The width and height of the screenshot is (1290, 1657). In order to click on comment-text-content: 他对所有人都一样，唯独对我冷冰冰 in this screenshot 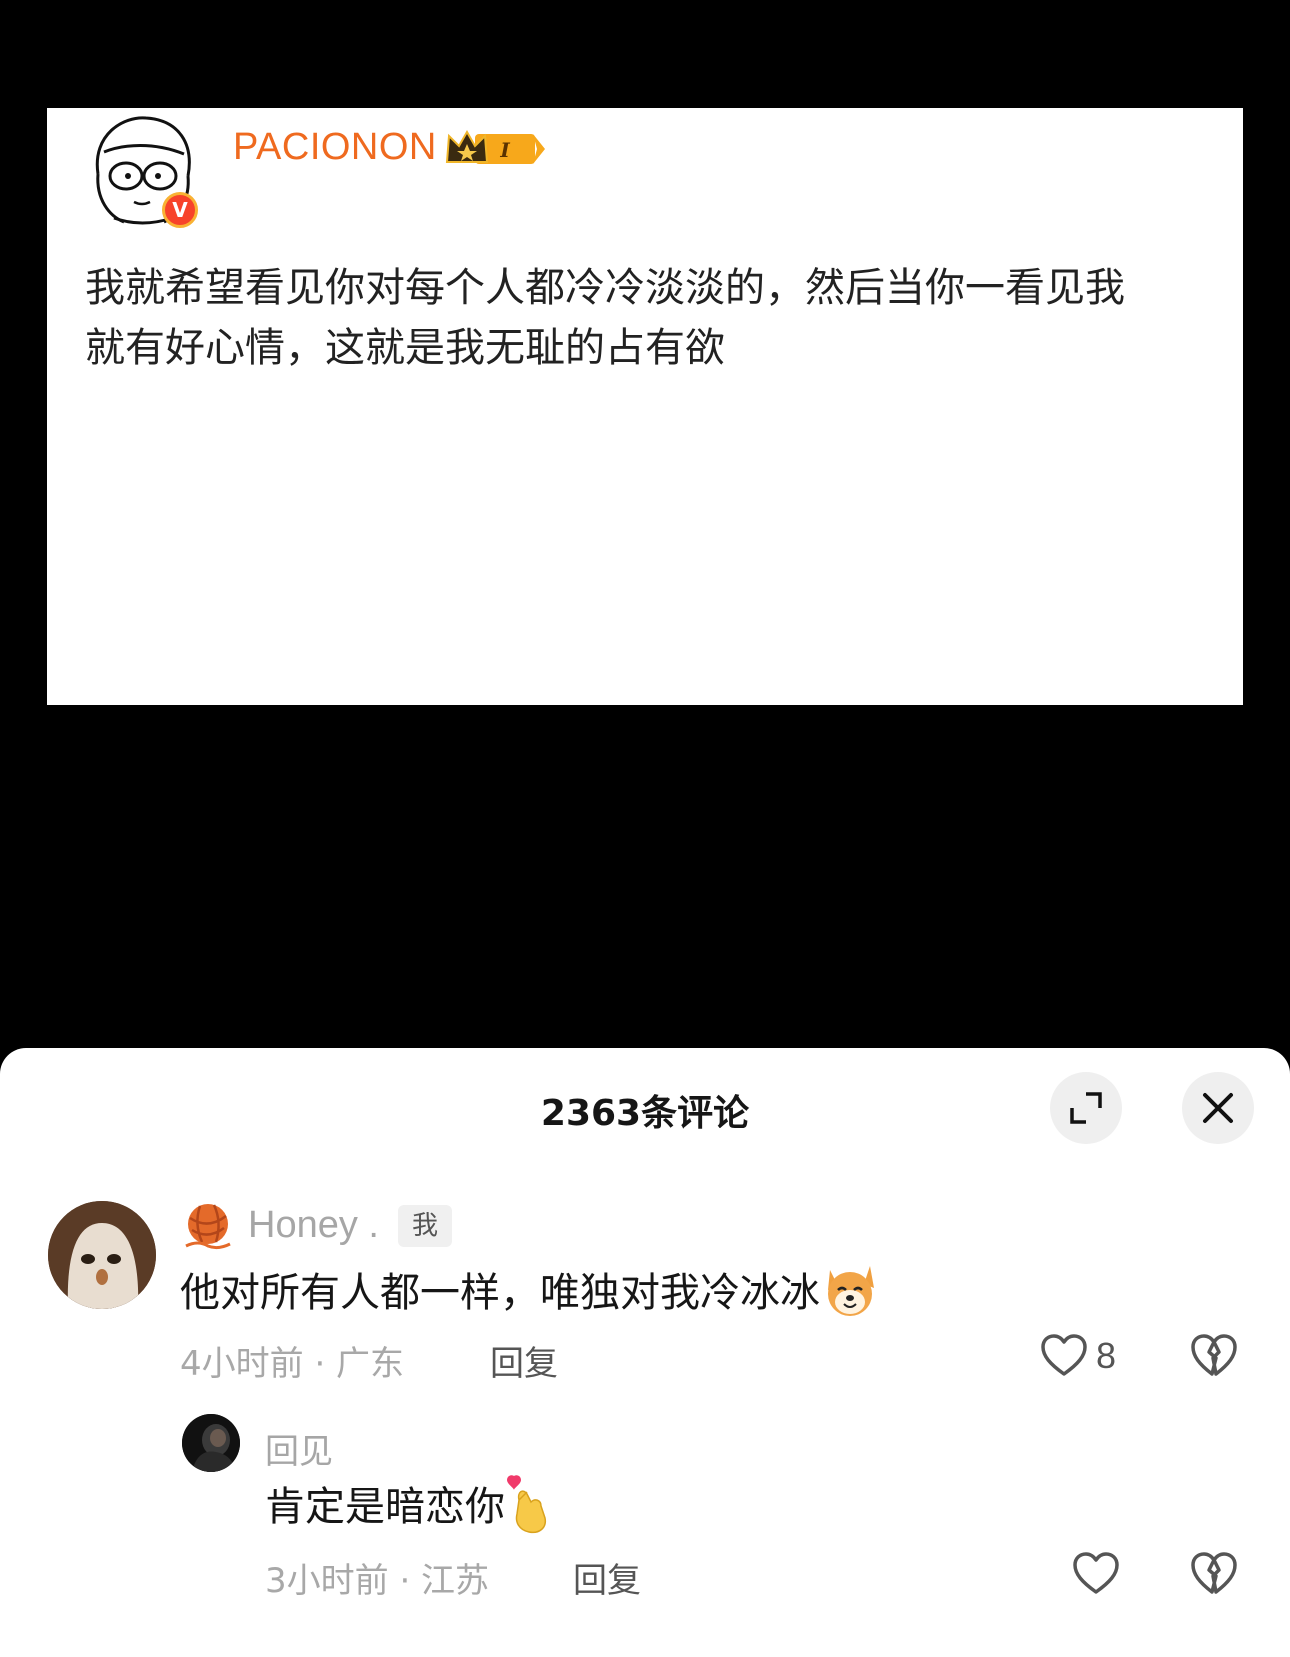, I will do `click(500, 1293)`.